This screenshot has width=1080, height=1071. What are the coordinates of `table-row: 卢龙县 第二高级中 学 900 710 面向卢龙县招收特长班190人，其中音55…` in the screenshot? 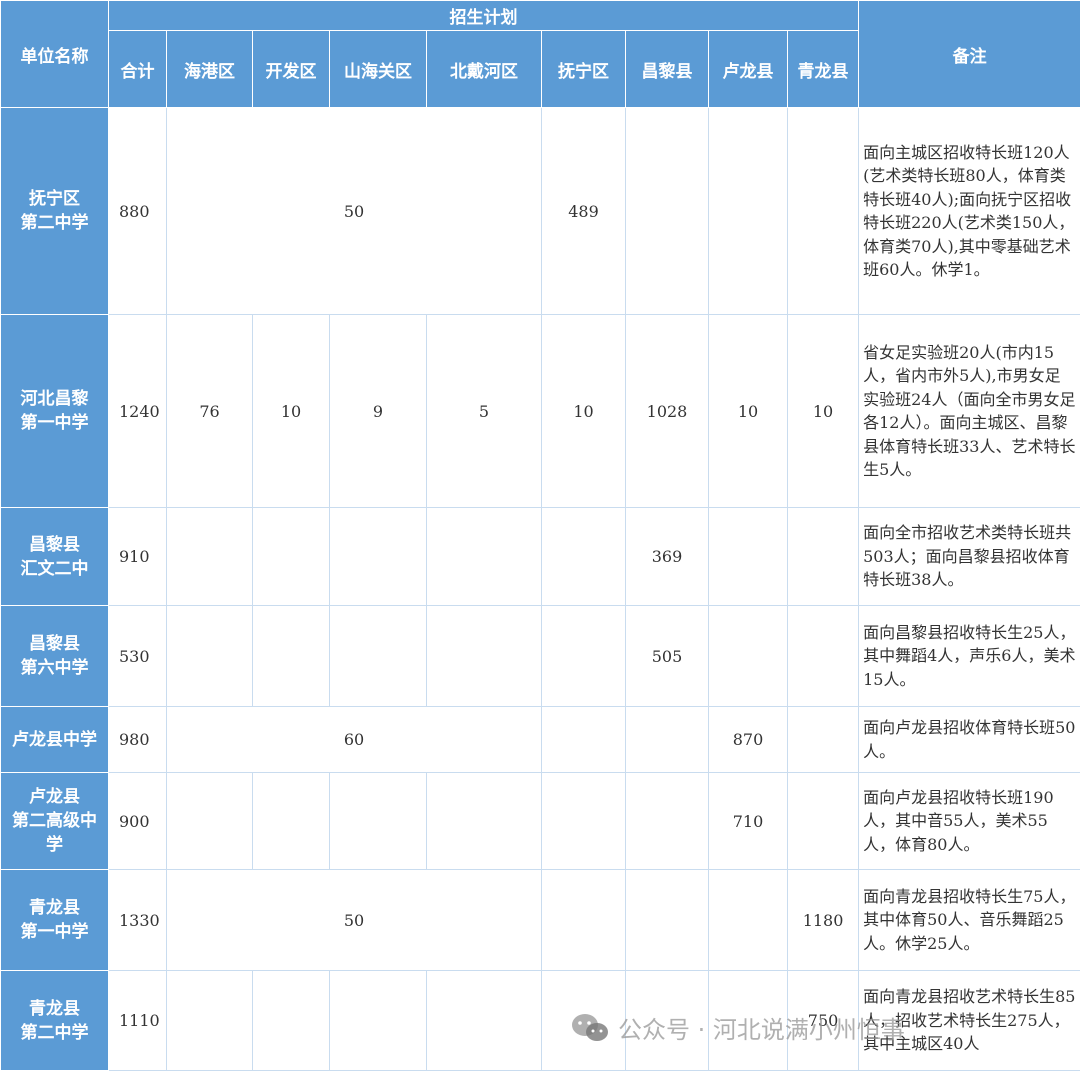 It's located at (540, 821).